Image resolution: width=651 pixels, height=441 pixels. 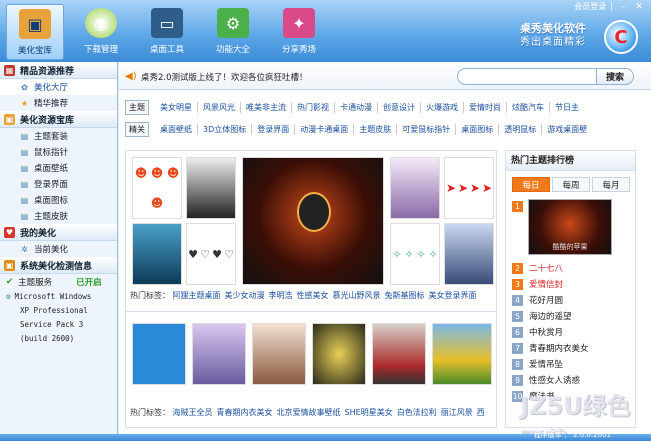 What do you see at coordinates (531, 184) in the screenshot?
I see `tab-daily: 每日` at bounding box center [531, 184].